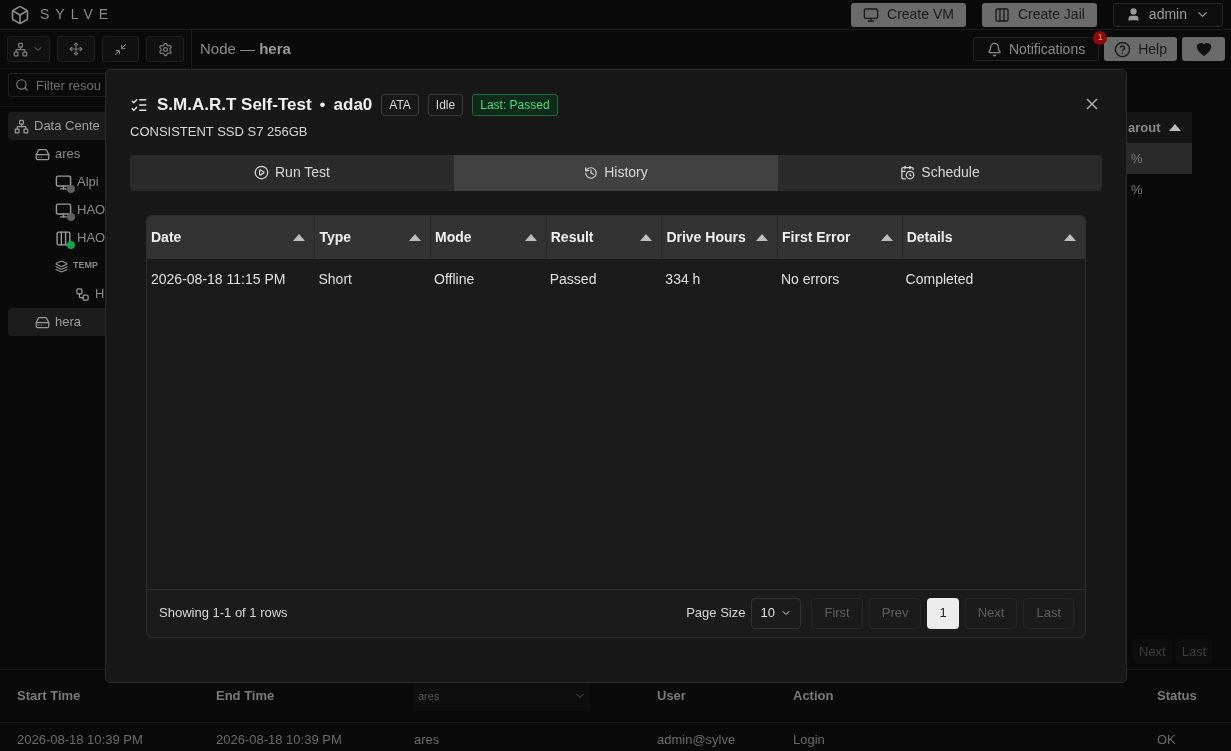 The image size is (1231, 751). Describe the element at coordinates (671, 696) in the screenshot. I see `column-header: User` at that location.